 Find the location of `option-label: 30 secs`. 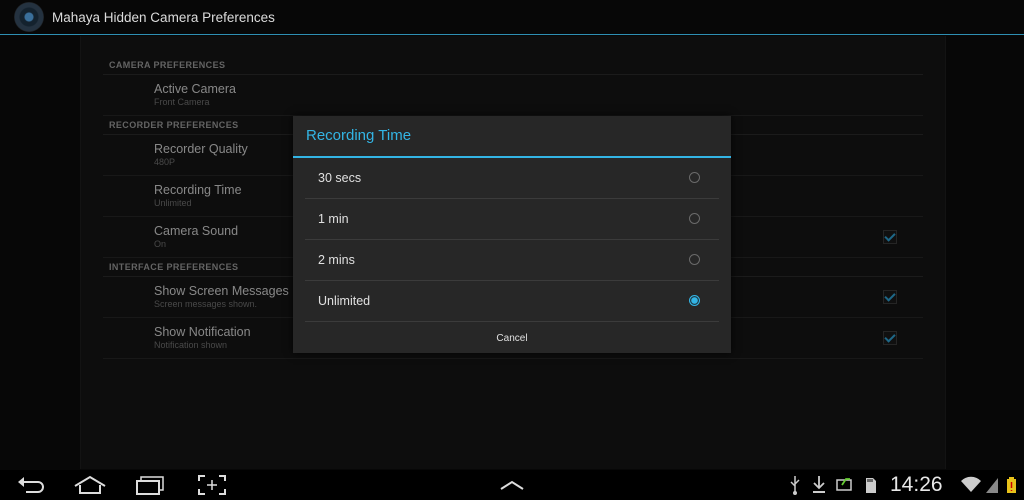

option-label: 30 secs is located at coordinates (340, 178).